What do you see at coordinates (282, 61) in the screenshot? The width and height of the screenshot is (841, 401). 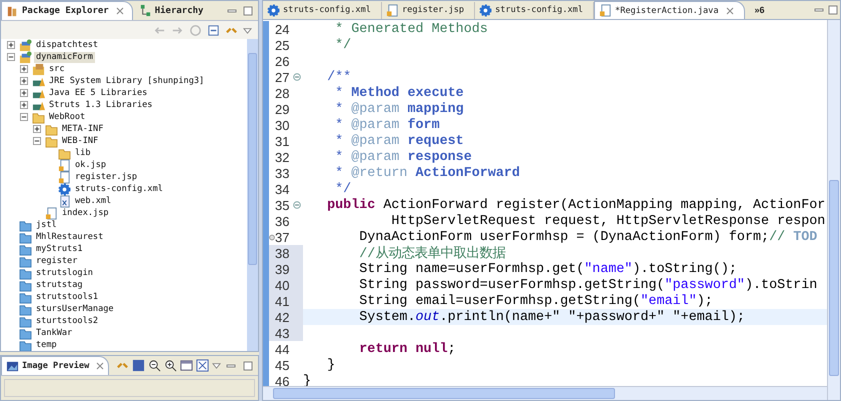 I see `line-number: 26` at bounding box center [282, 61].